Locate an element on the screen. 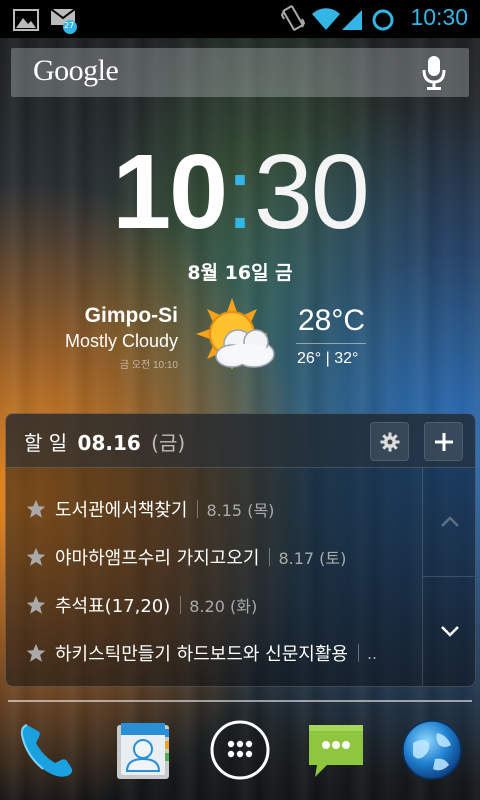 Image resolution: width=480 pixels, height=800 pixels. chevron-up-icon is located at coordinates (449, 521).